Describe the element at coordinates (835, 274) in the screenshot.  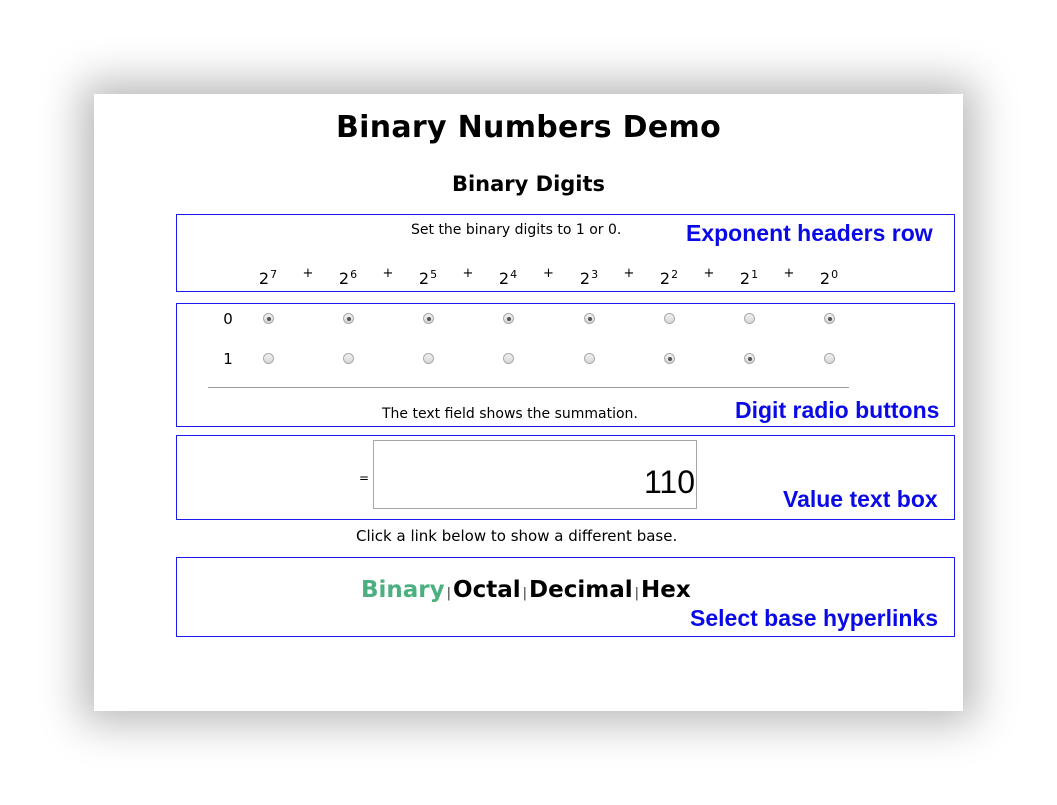
I see `exponent-power: 0` at that location.